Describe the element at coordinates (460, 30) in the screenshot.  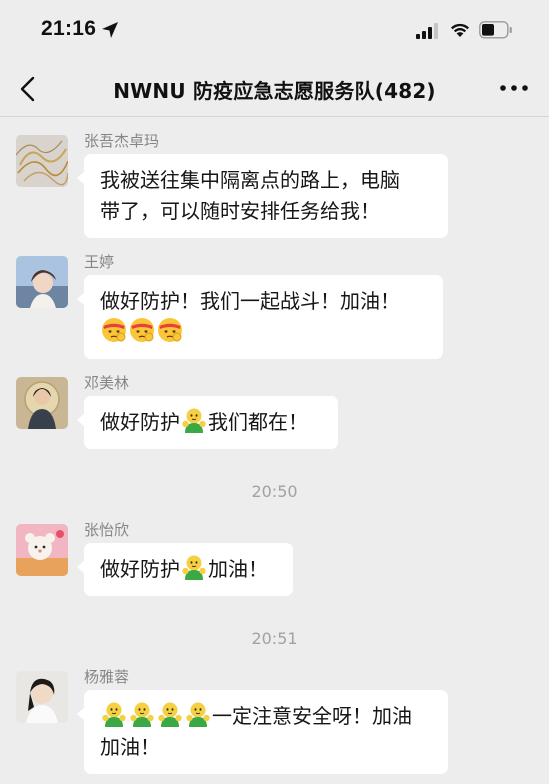
I see `wifi-icon` at that location.